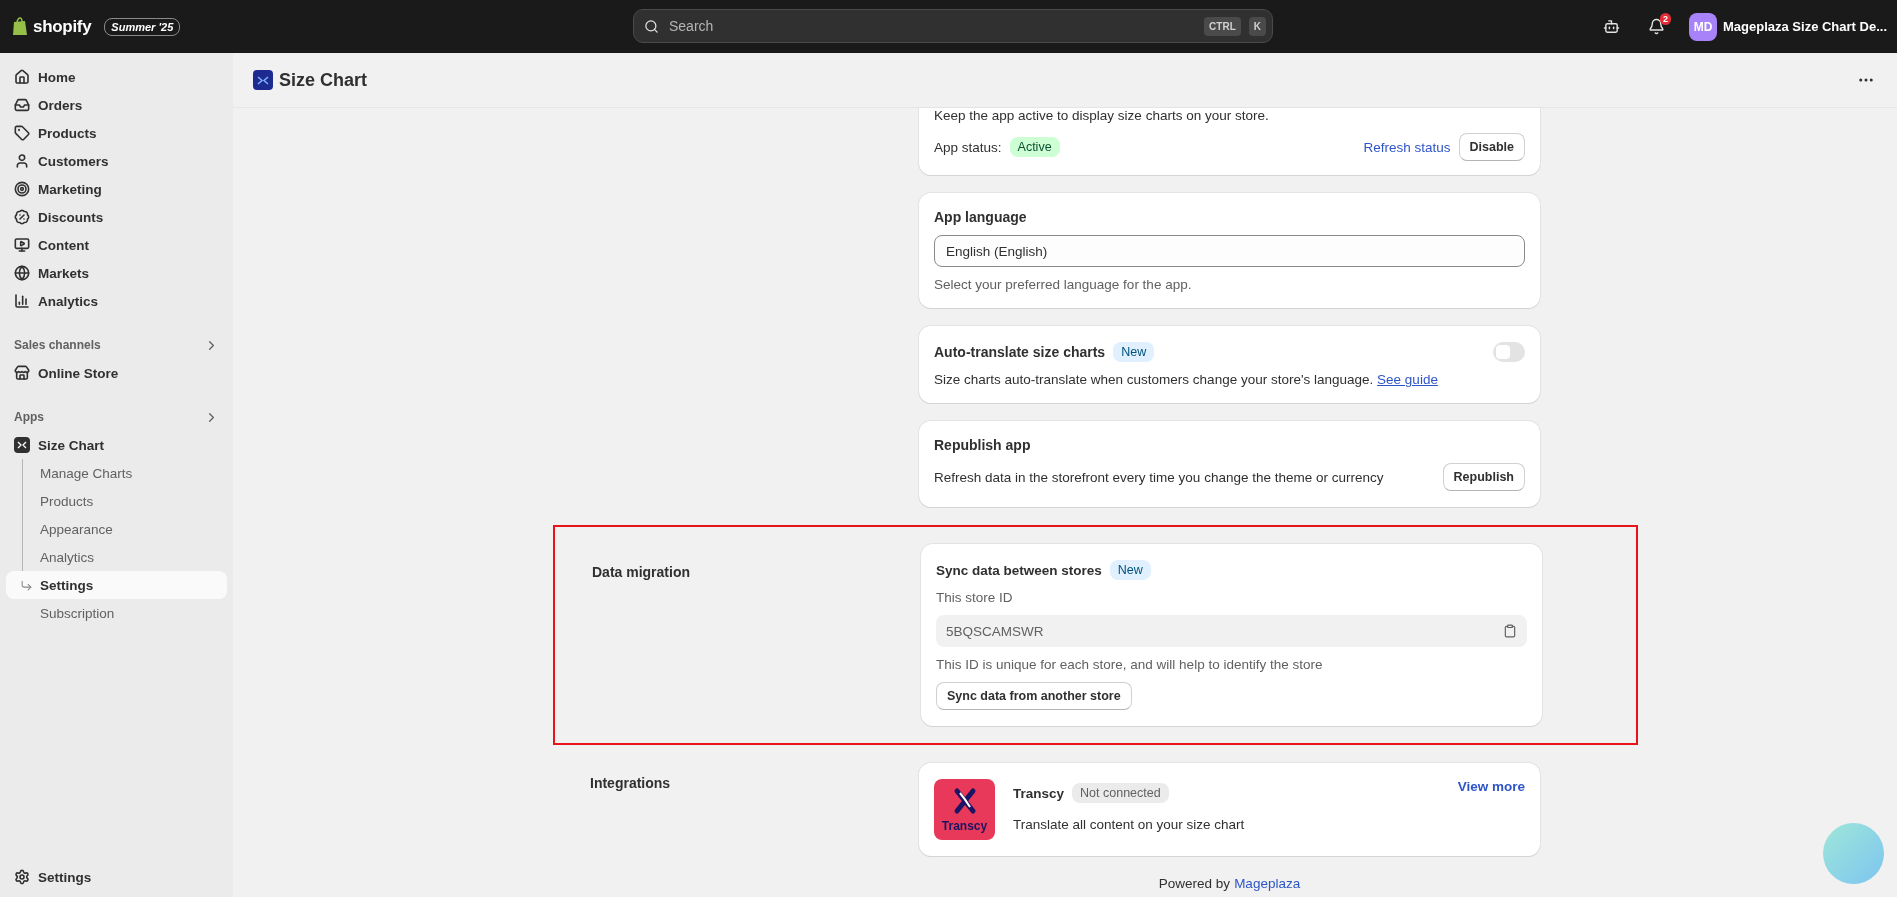 The height and width of the screenshot is (897, 1897). Describe the element at coordinates (116, 557) in the screenshot. I see `nav-subitem: Analytics` at that location.